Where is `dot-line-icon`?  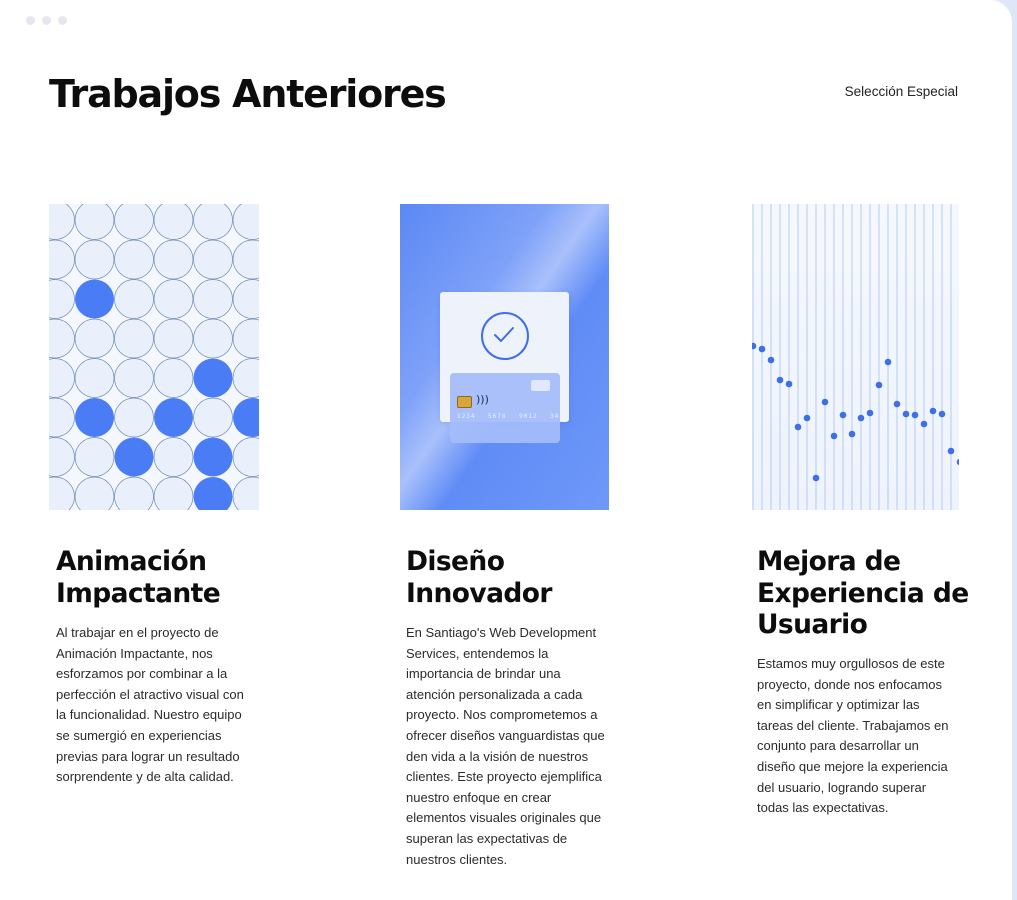
dot-line-icon is located at coordinates (855, 357).